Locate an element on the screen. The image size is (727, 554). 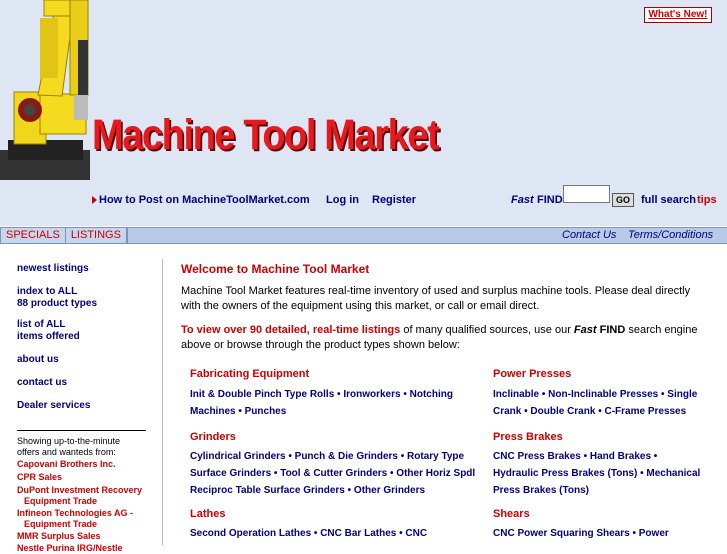
how-to-post-link: How to Post on MachineToolMarket.com is located at coordinates (204, 200).